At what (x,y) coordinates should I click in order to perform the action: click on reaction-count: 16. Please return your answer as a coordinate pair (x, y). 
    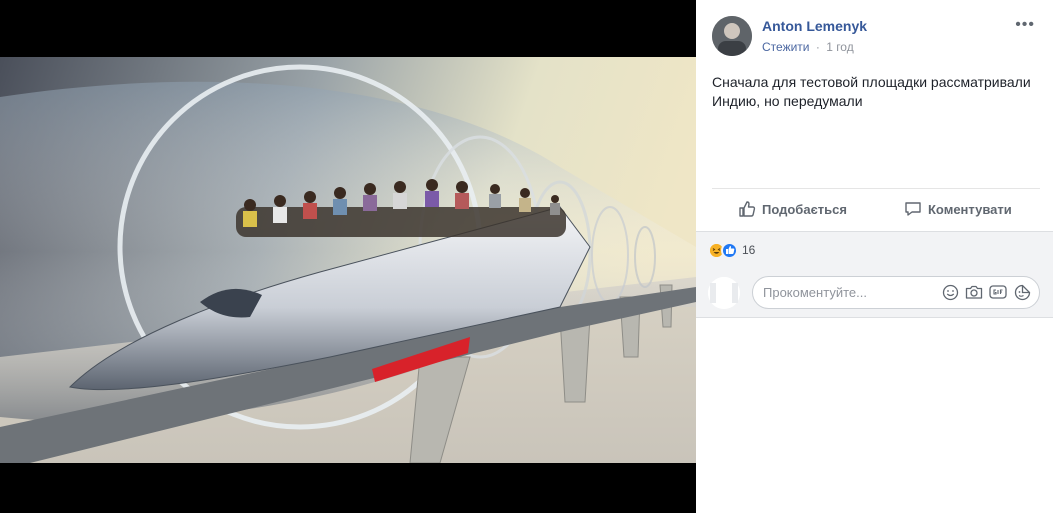
    Looking at the image, I should click on (749, 250).